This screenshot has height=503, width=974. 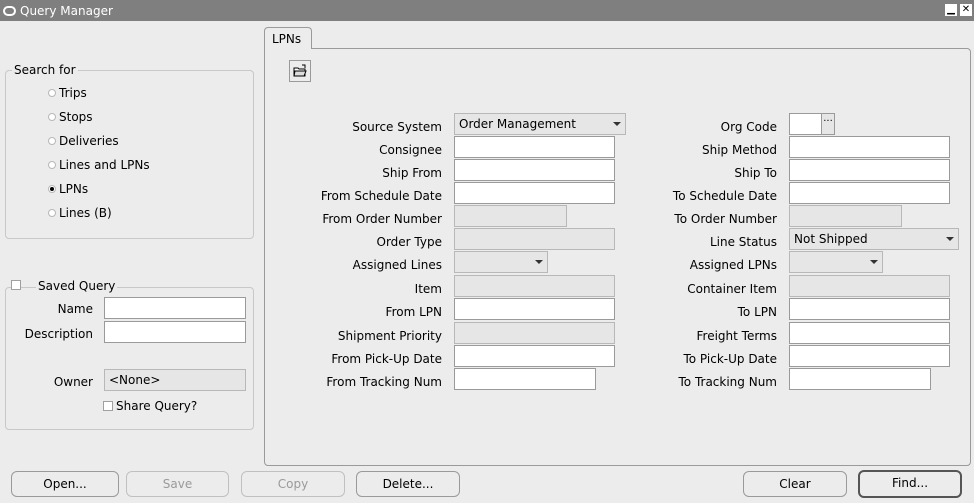 I want to click on close-icon: ✕, so click(x=966, y=10).